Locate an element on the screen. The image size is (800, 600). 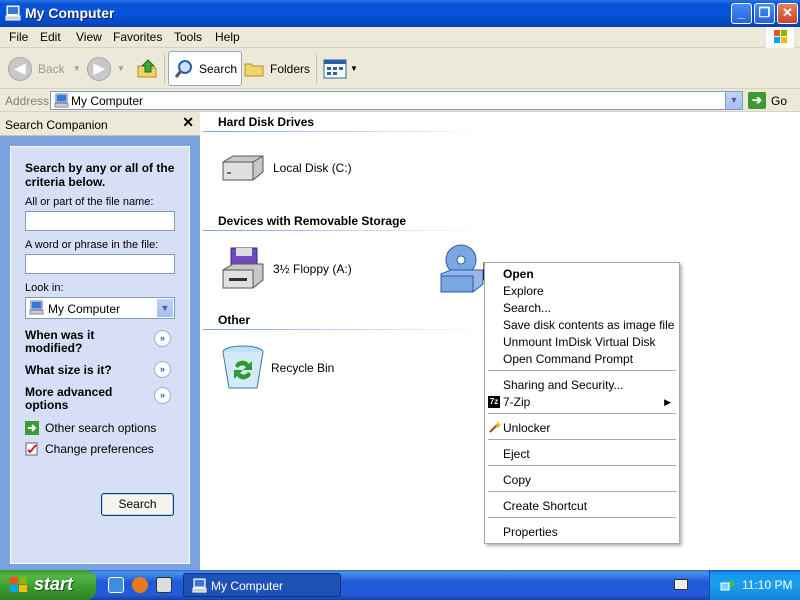
ctx-properties: Properties is located at coordinates (530, 532).